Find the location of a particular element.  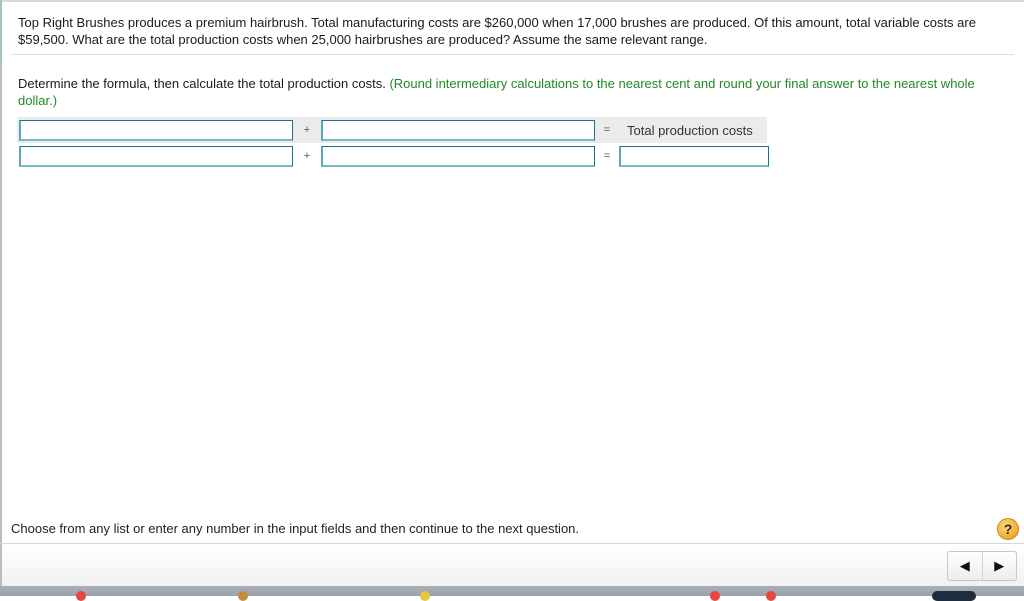

total-production-costs-input is located at coordinates (694, 156).